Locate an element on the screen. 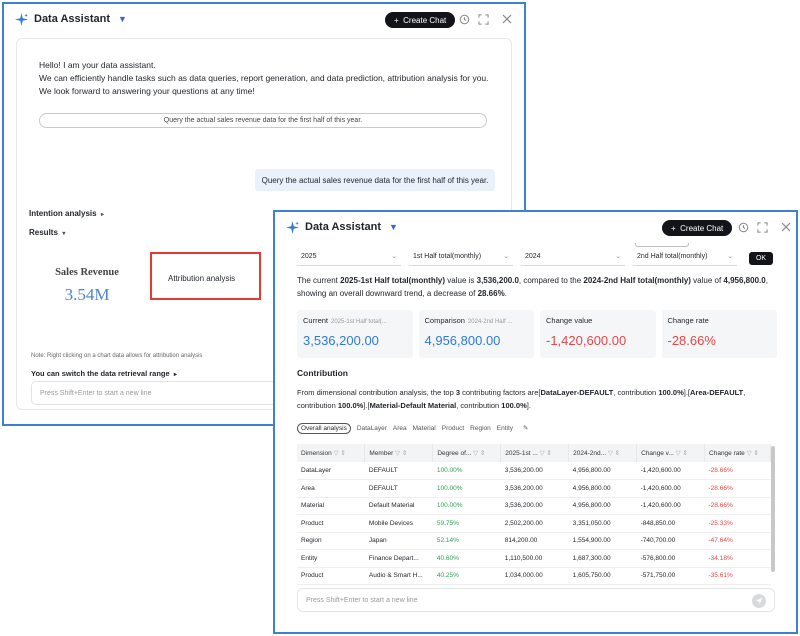 This screenshot has width=800, height=636. table-cell: 40.25% is located at coordinates (466, 576).